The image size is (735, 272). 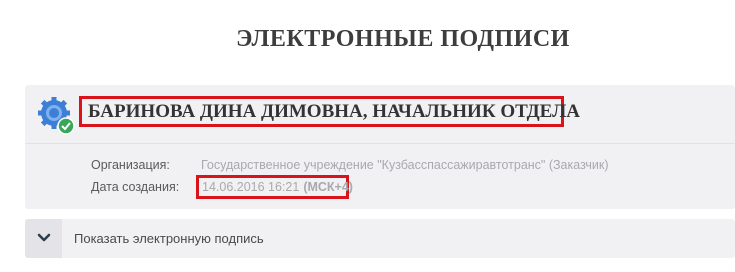 I want to click on page-title: ЭЛЕКТРОННЫЕ ПОДПИСИ, so click(x=403, y=39).